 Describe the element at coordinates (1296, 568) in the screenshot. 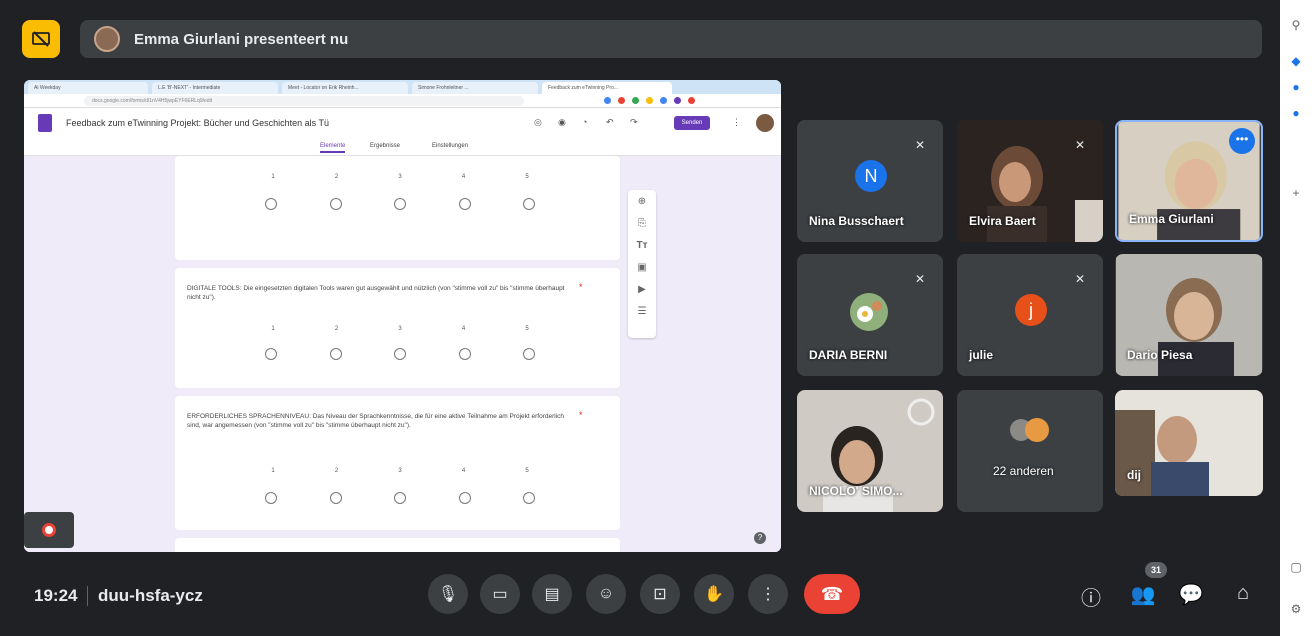

I see `panel-icon: ▢` at that location.